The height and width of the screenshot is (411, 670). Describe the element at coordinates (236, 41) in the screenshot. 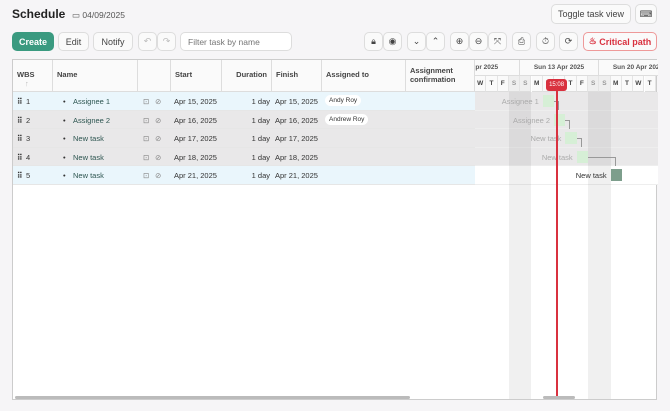

I see `filter-task-input` at that location.